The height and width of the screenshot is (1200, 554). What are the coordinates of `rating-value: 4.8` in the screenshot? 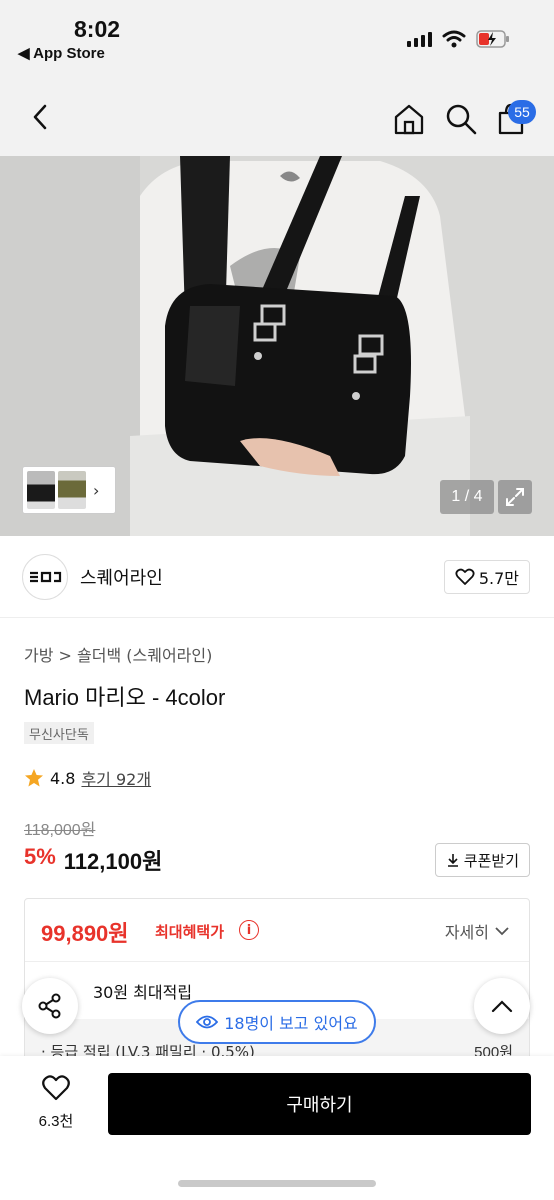 It's located at (63, 778).